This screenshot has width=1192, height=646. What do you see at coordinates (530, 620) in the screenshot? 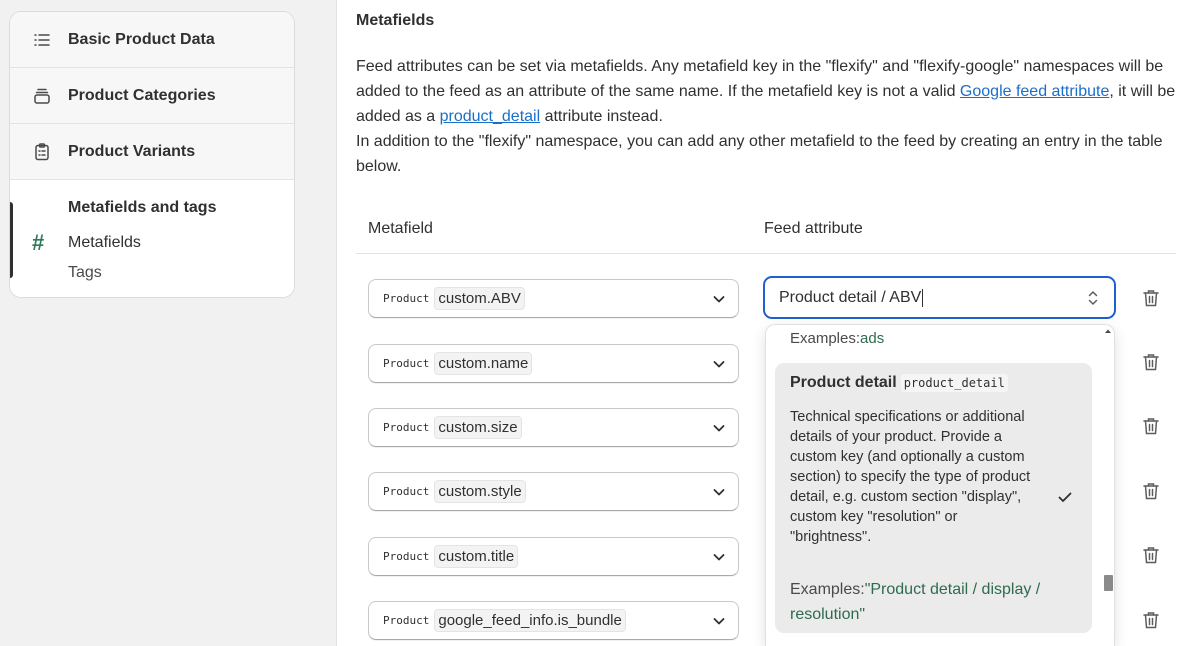
I see `metafield-key: google_feed_info.is_bundle` at bounding box center [530, 620].